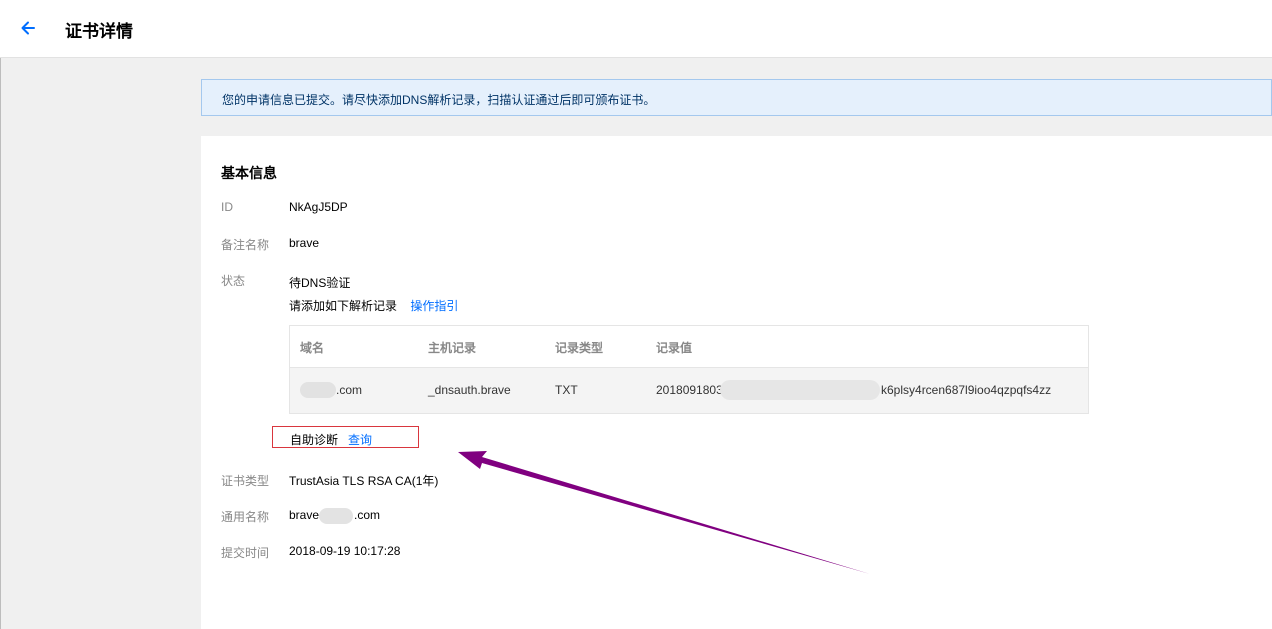  I want to click on cell-type: TXT, so click(566, 390).